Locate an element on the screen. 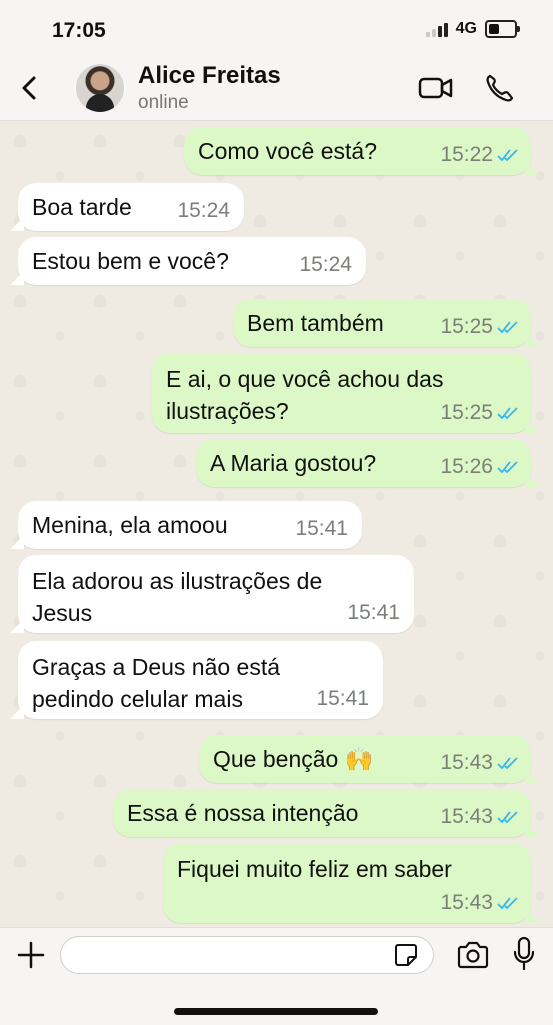  phone-icon is located at coordinates (499, 88).